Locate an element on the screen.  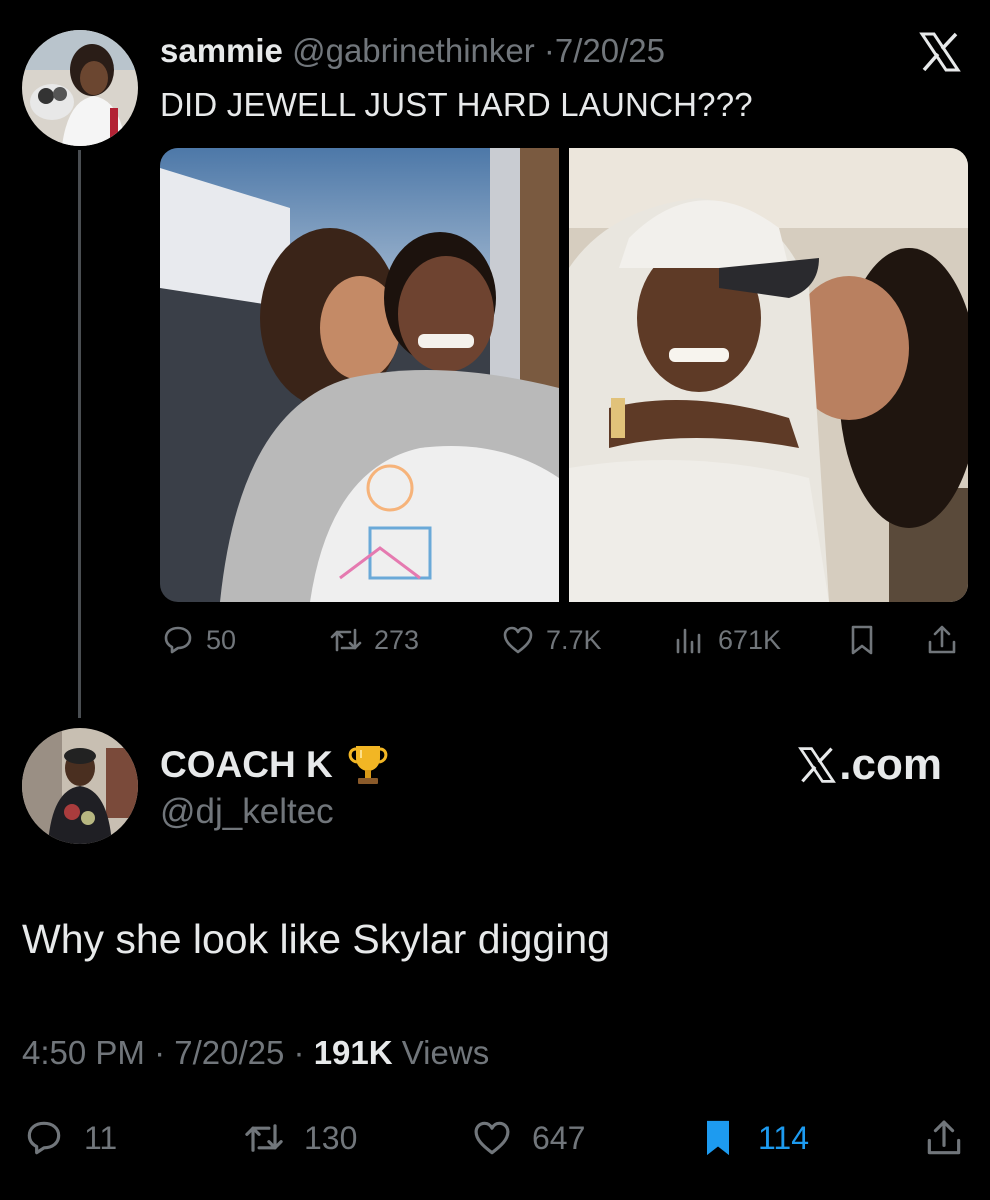
reply-tweet-text: Why she look like Skylar digging is located at coordinates (316, 939).